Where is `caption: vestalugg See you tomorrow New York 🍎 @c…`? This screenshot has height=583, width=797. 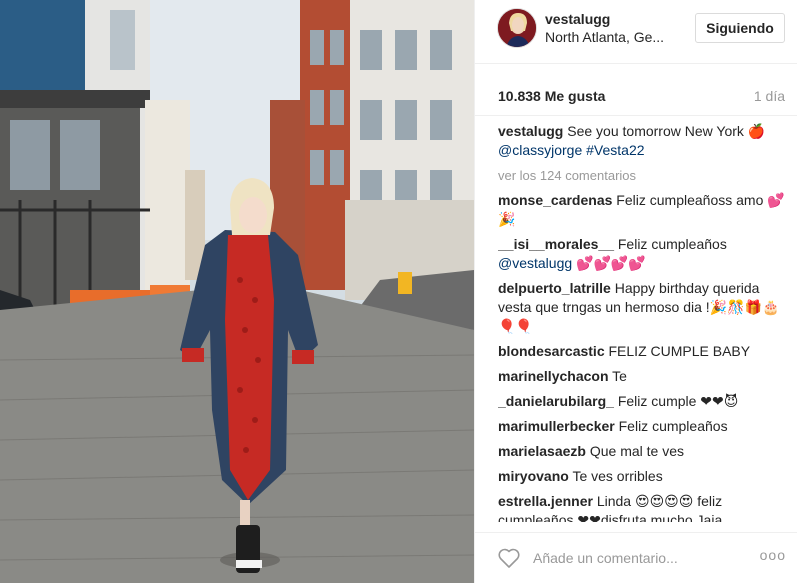
caption: vestalugg See you tomorrow New York 🍎 @c… is located at coordinates (643, 141).